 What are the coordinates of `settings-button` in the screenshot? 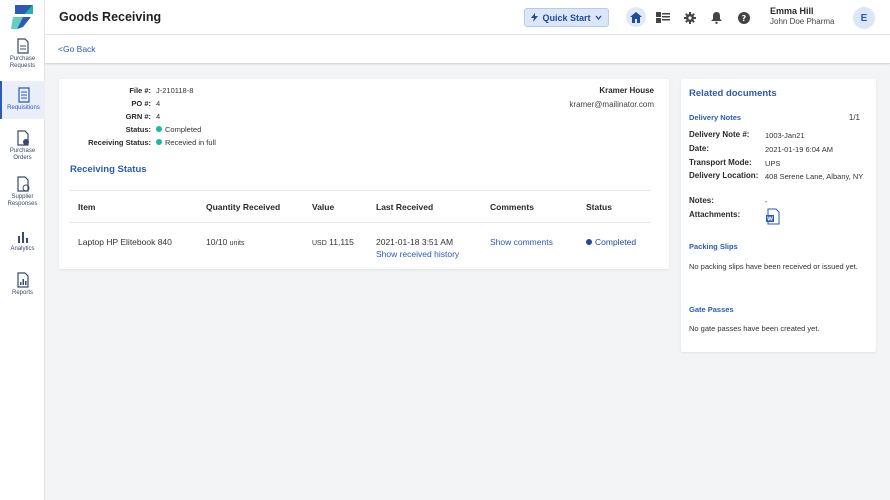 It's located at (689, 17).